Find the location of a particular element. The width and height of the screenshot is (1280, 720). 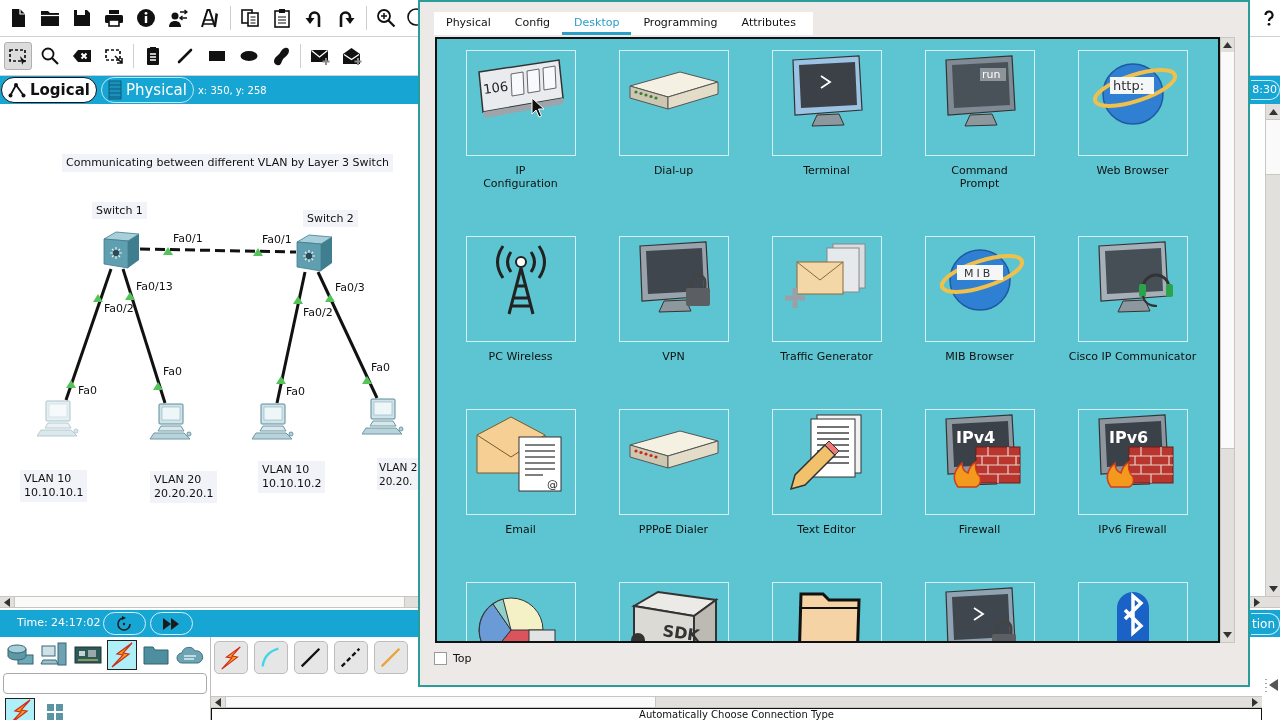

device-type-button is located at coordinates (20, 709).